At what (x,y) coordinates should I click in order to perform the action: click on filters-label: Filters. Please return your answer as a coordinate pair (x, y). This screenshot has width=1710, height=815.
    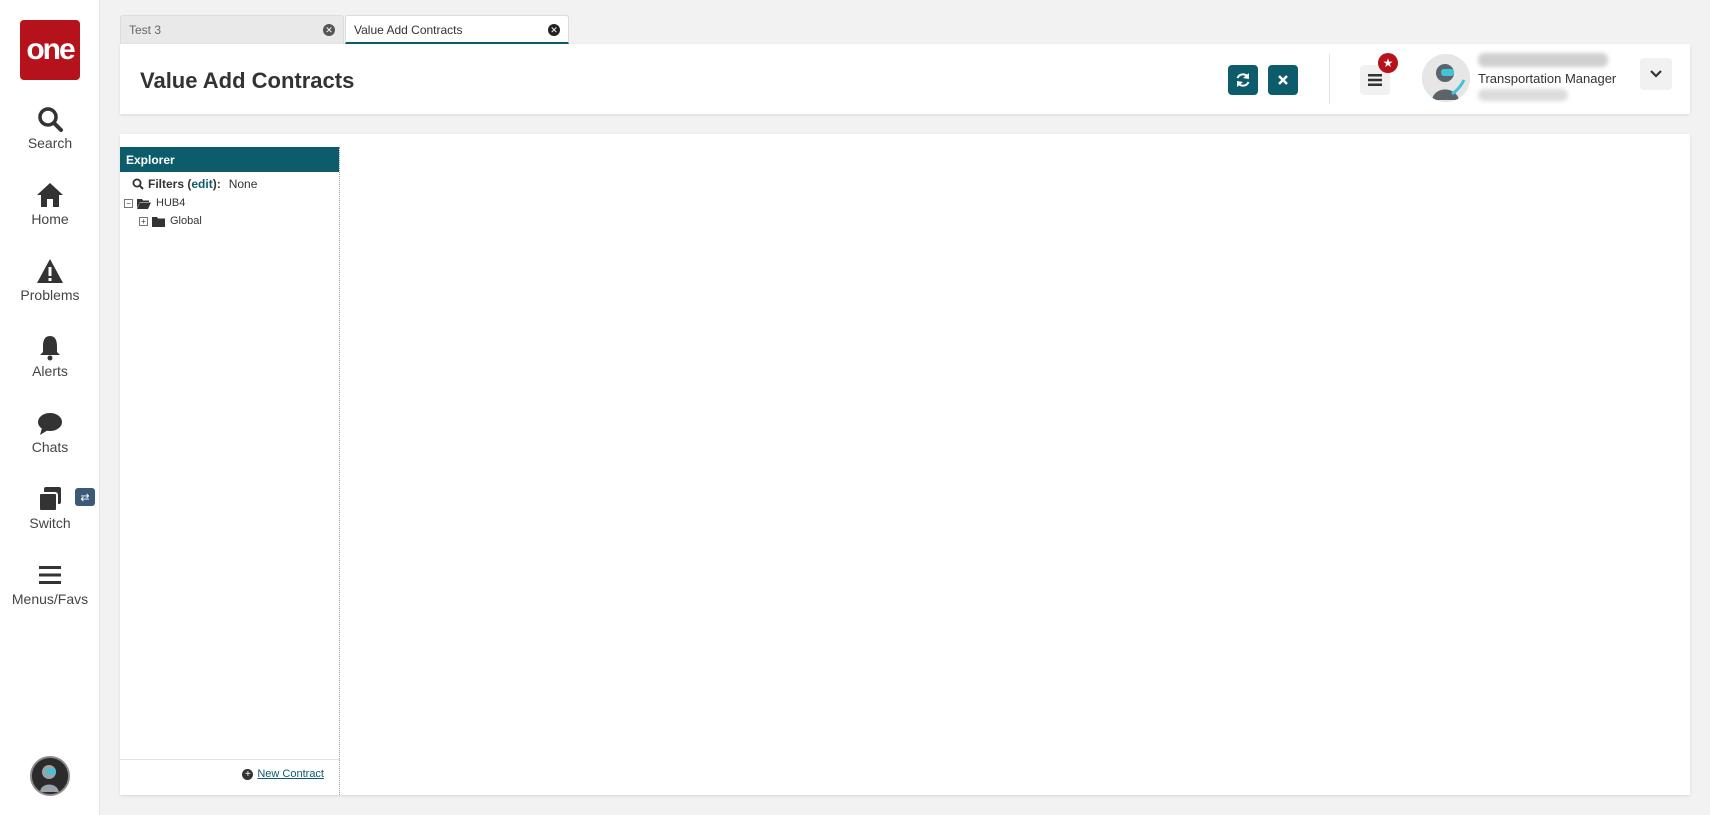
    Looking at the image, I should click on (166, 184).